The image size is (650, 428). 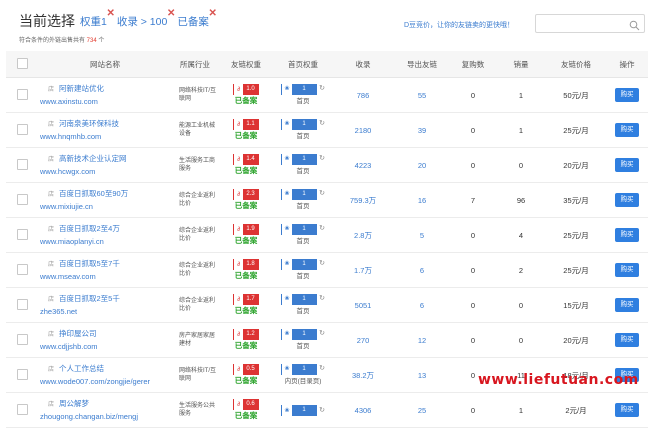 What do you see at coordinates (363, 165) in the screenshot?
I see `index-count: 4223` at bounding box center [363, 165].